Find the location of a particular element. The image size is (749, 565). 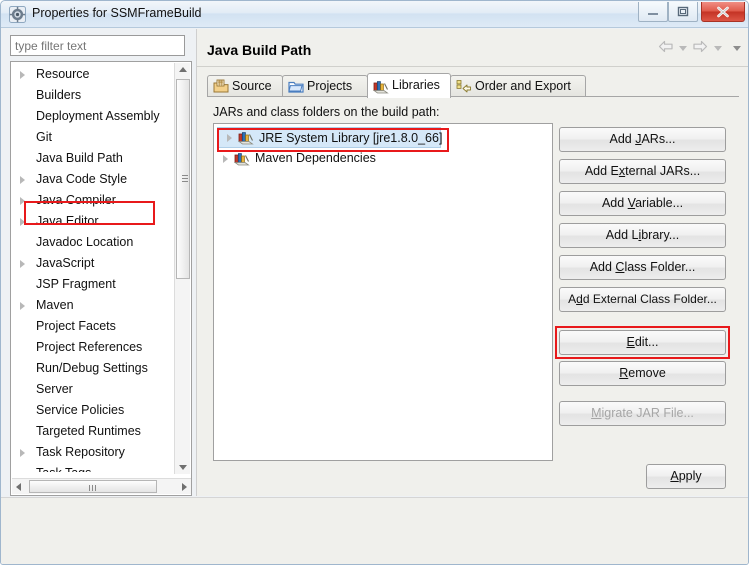

sidebar-item-service-policies: Service Policies is located at coordinates (92, 410).